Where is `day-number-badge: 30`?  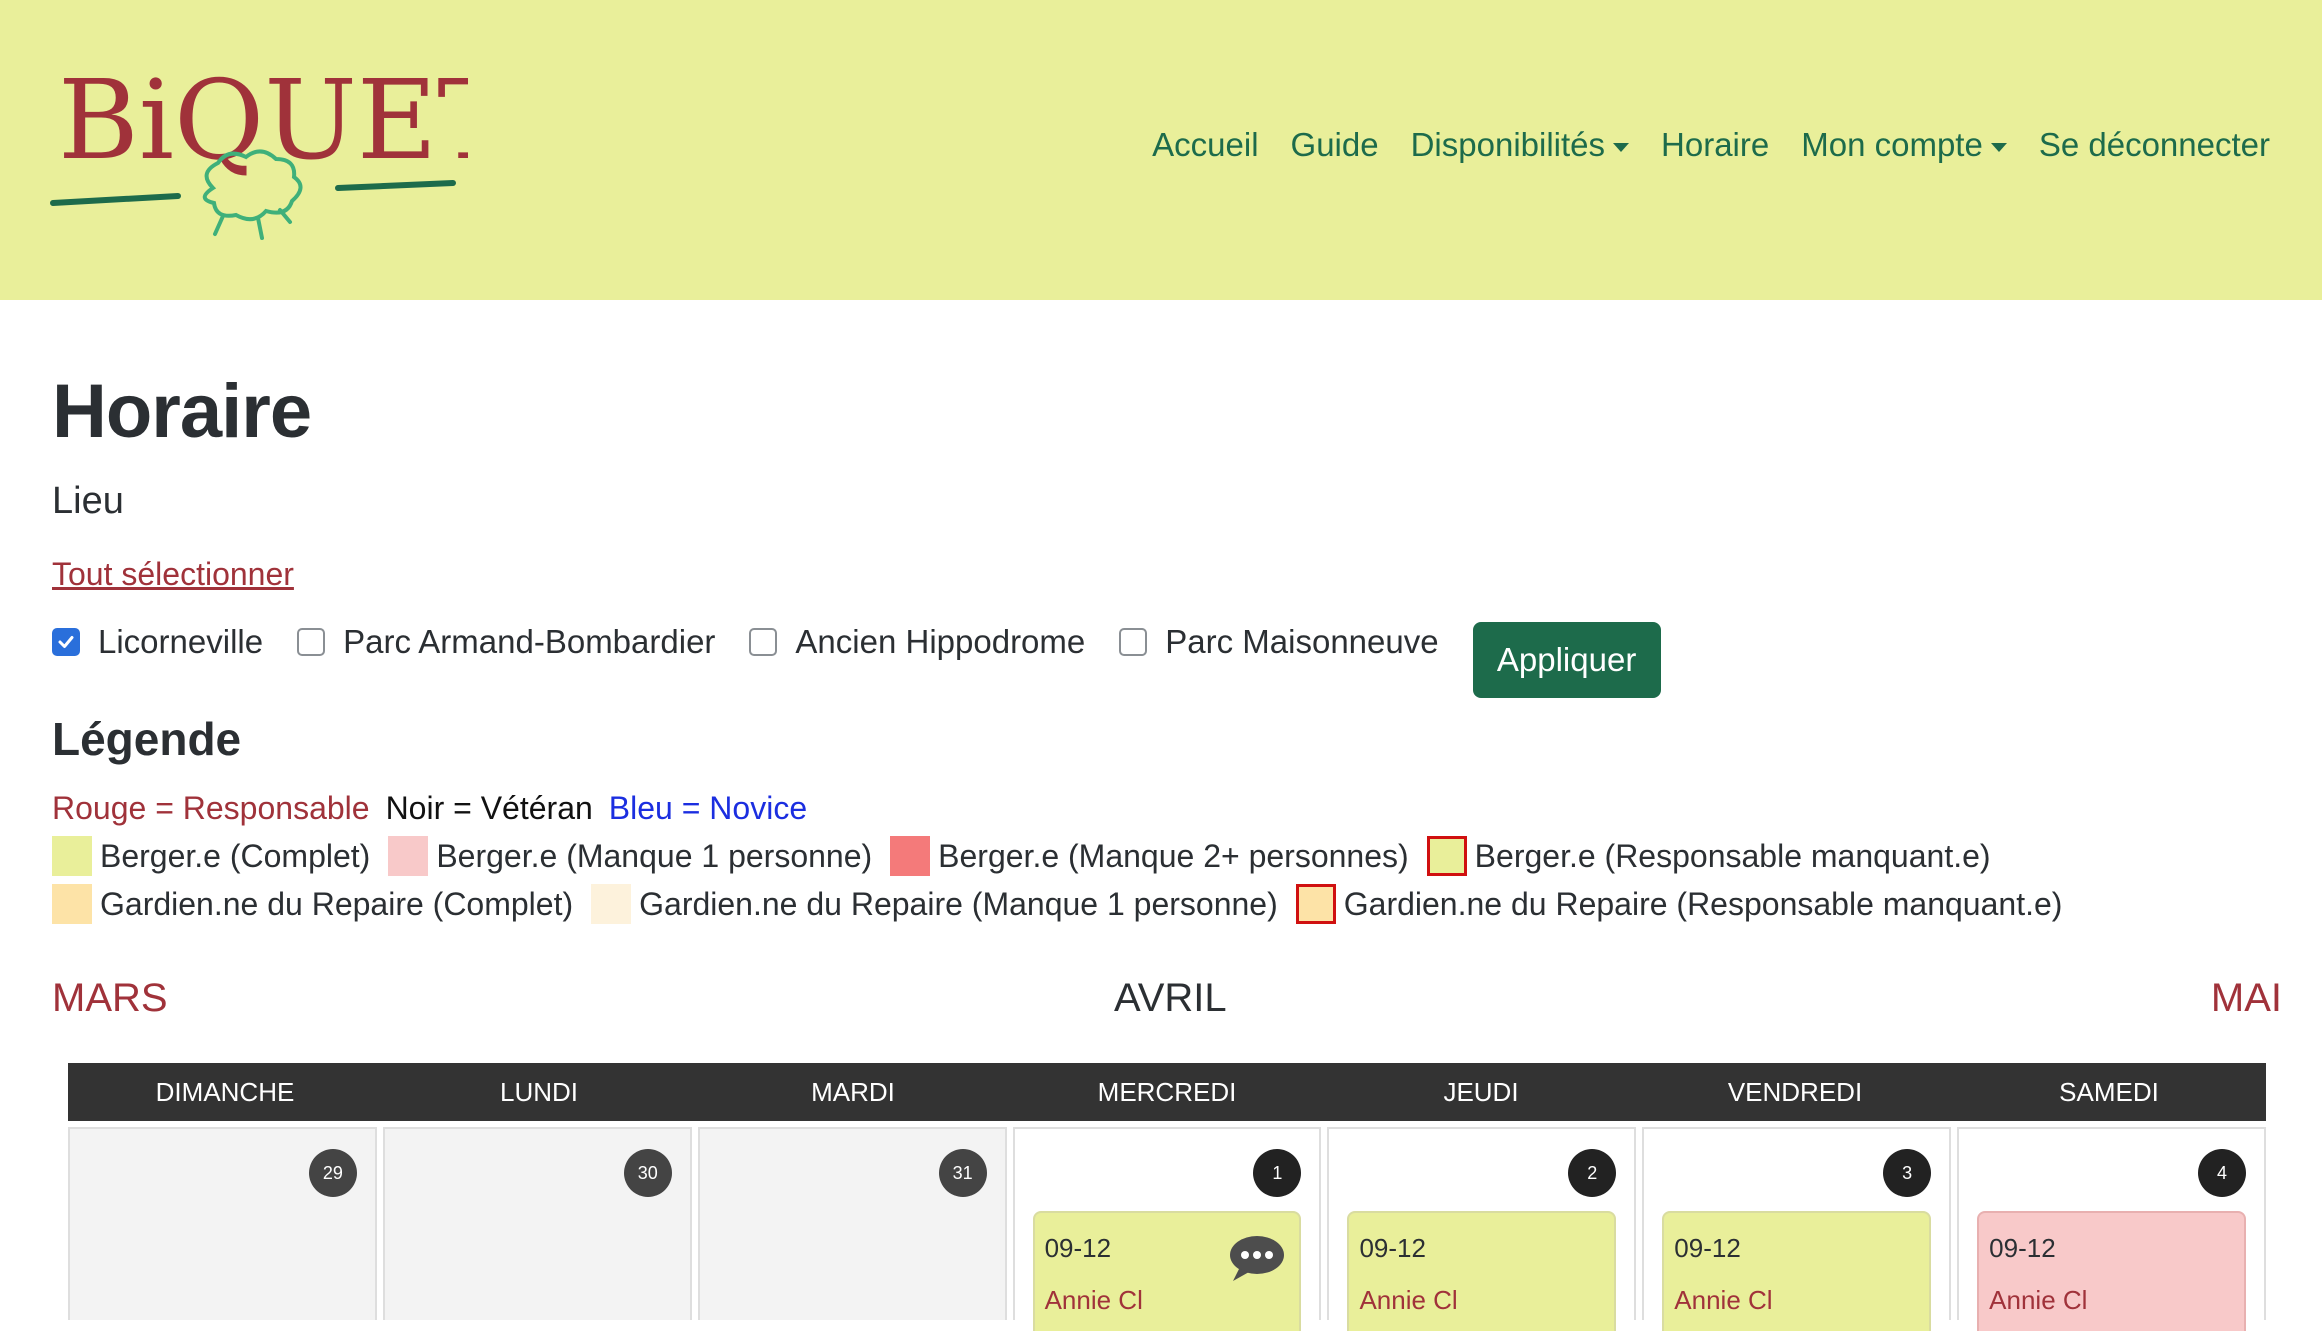 day-number-badge: 30 is located at coordinates (647, 1173).